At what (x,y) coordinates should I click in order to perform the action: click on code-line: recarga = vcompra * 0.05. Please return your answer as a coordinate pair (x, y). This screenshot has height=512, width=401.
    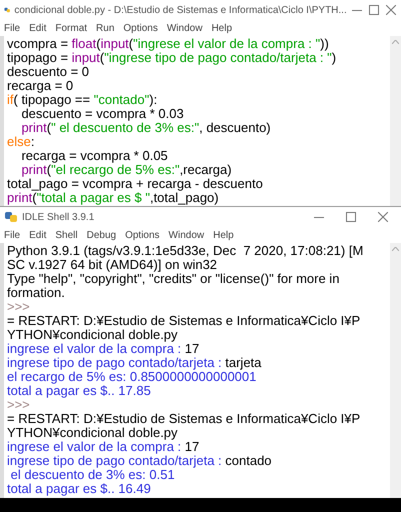
    Looking at the image, I should click on (94, 156).